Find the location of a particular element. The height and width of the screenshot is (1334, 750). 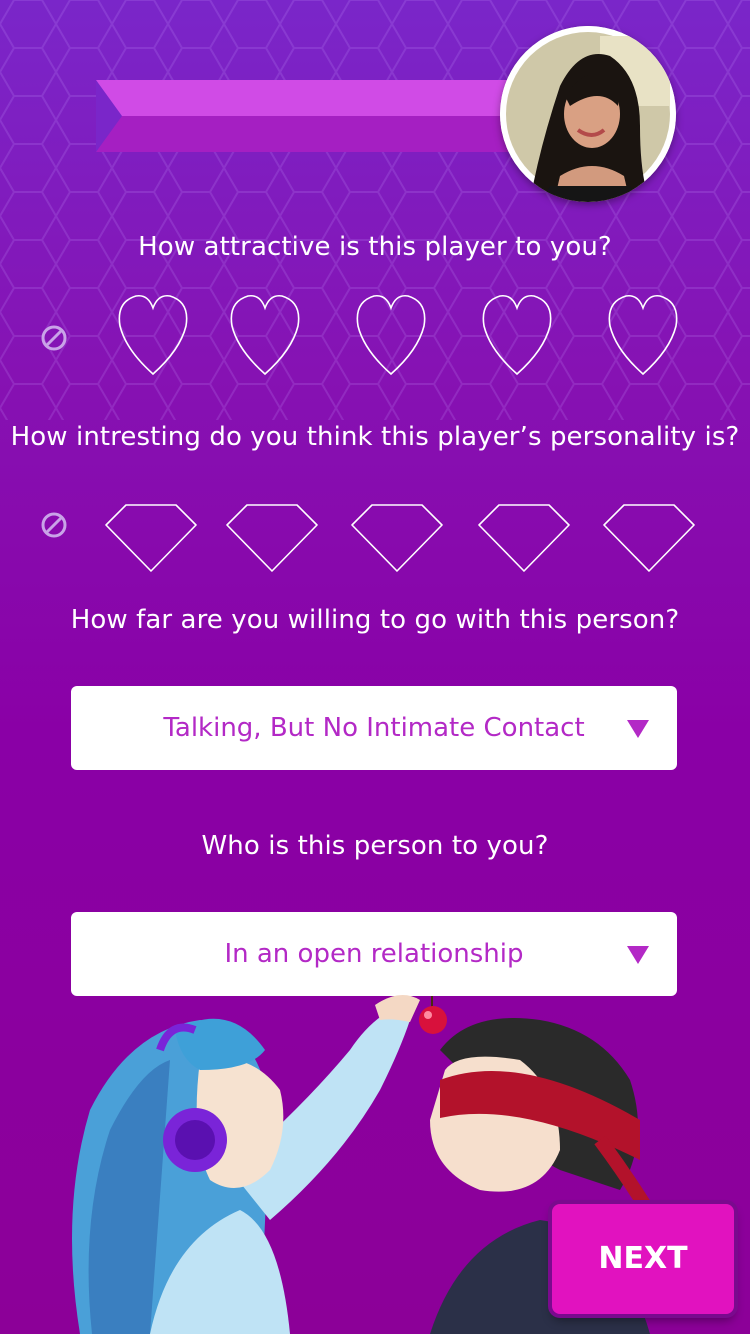

how-far-selected-value: Talking, But No Intimate Contact is located at coordinates (374, 728).